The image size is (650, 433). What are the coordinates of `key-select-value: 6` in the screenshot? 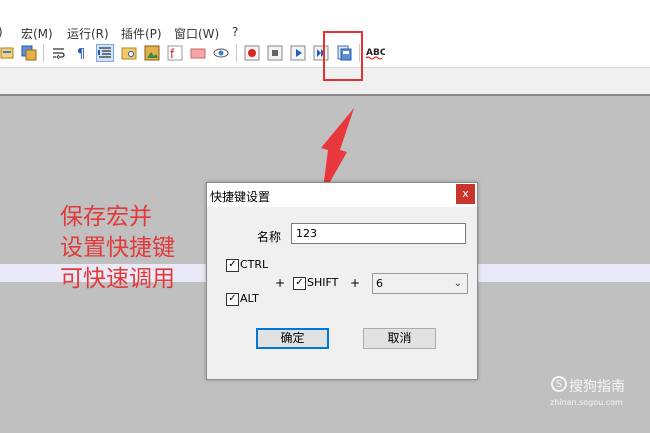 It's located at (379, 283).